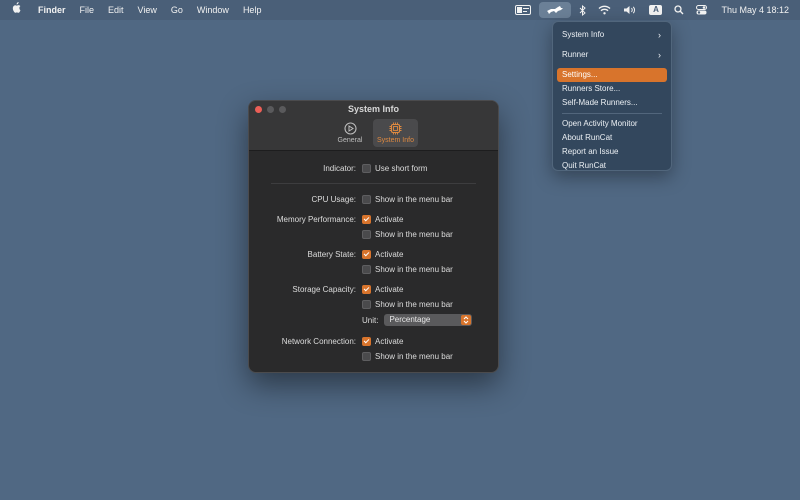 The height and width of the screenshot is (500, 800). What do you see at coordinates (373, 109) in the screenshot?
I see `window-title: System Info` at bounding box center [373, 109].